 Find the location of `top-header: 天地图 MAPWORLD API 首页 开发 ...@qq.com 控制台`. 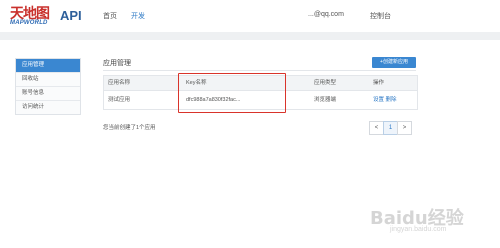

top-header: 天地图 MAPWORLD API 首页 开发 ...@qq.com 控制台 is located at coordinates (250, 16).